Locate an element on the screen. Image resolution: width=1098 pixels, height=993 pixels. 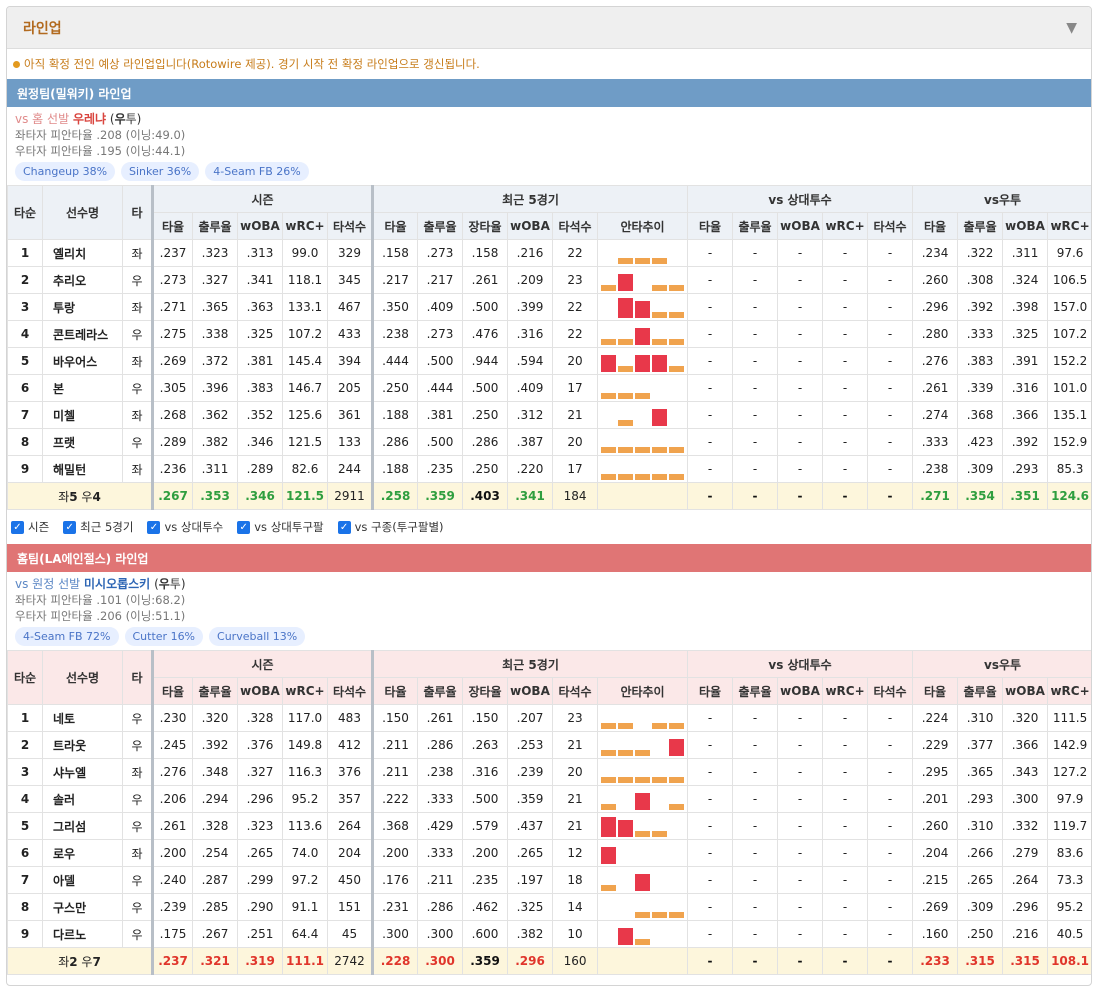
player-name: 추리오 is located at coordinates (82, 280).